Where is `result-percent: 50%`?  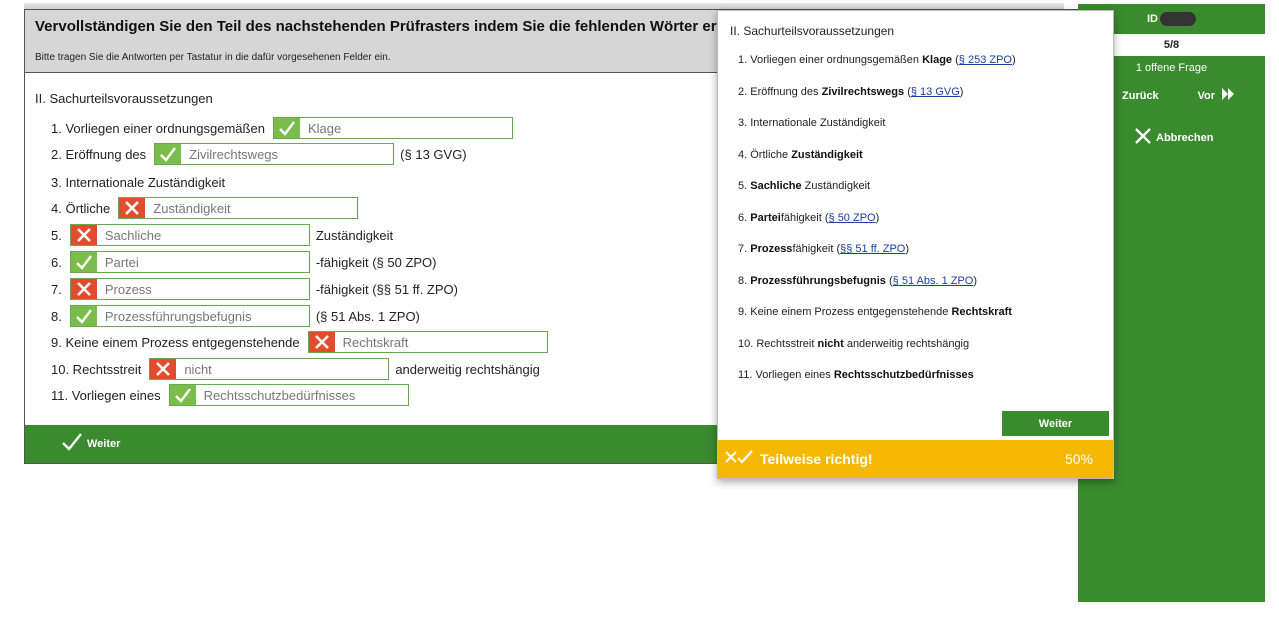
result-percent: 50% is located at coordinates (1078, 459).